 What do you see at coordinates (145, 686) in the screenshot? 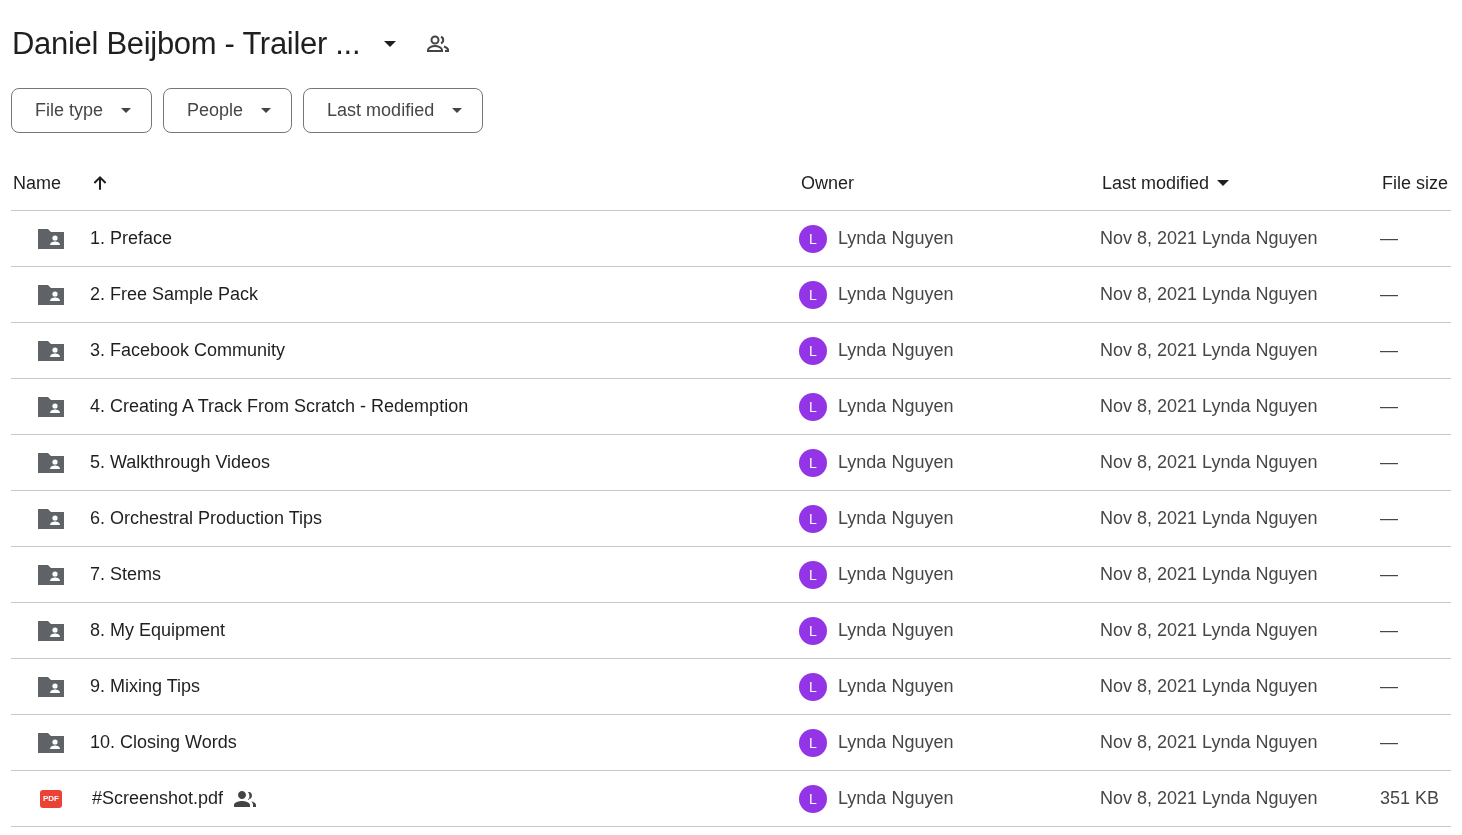
I see `file-name: 9. Mixing Tips` at bounding box center [145, 686].